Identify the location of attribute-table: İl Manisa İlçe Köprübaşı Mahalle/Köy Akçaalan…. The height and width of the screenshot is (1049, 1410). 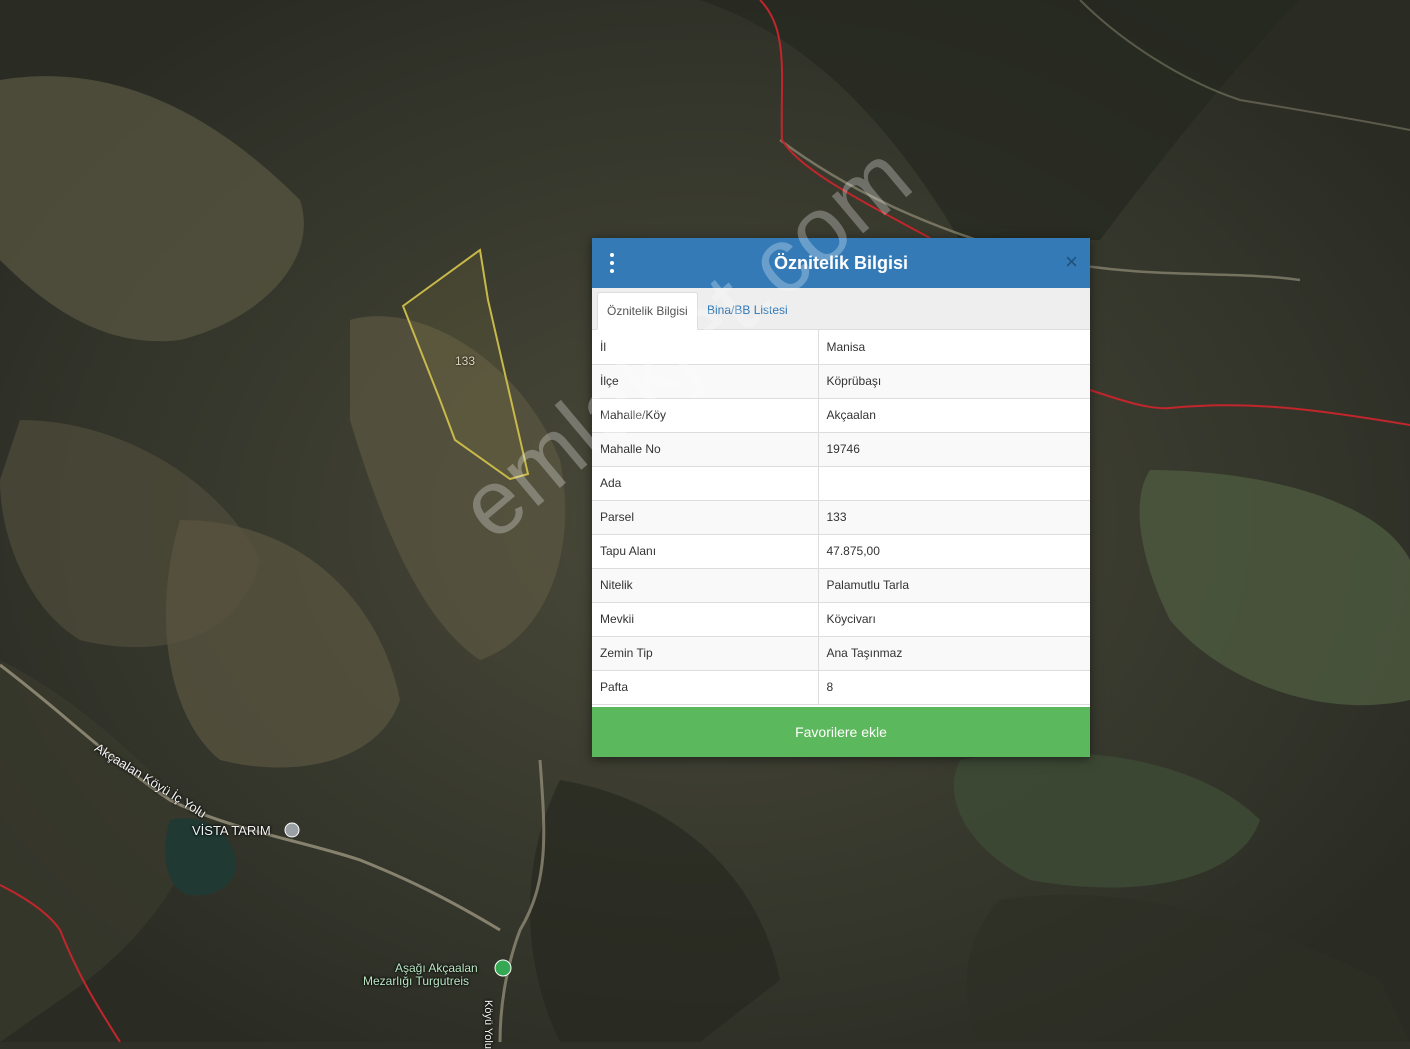
(841, 517).